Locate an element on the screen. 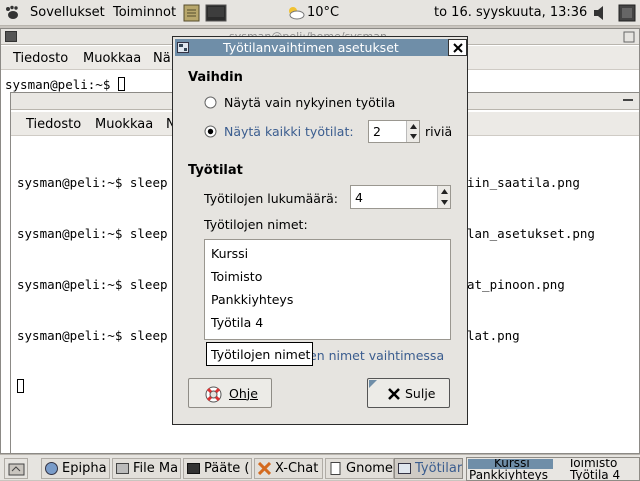 This screenshot has height=481, width=640. radio-current-only-label: Näytä vain nykyinen työtila is located at coordinates (310, 102).